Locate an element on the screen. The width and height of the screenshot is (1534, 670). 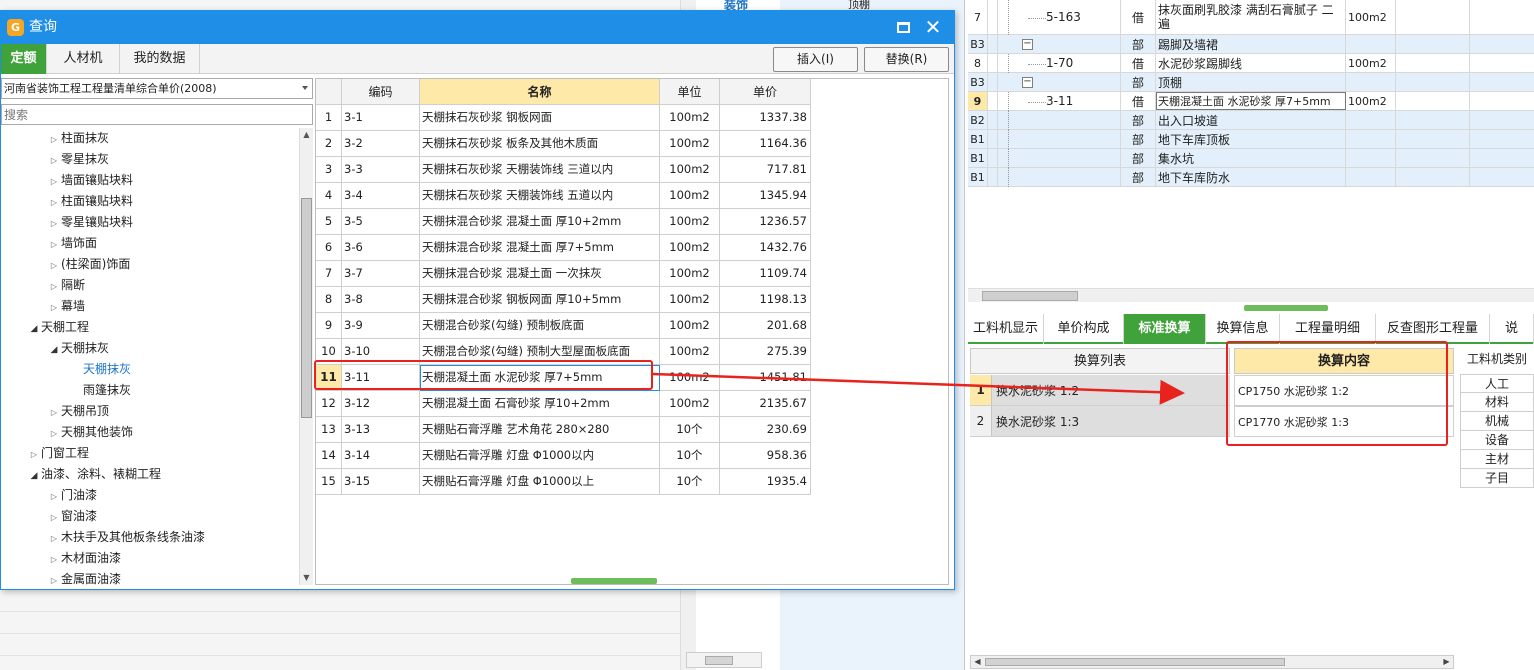
annotation-arrow is located at coordinates (918, 388).